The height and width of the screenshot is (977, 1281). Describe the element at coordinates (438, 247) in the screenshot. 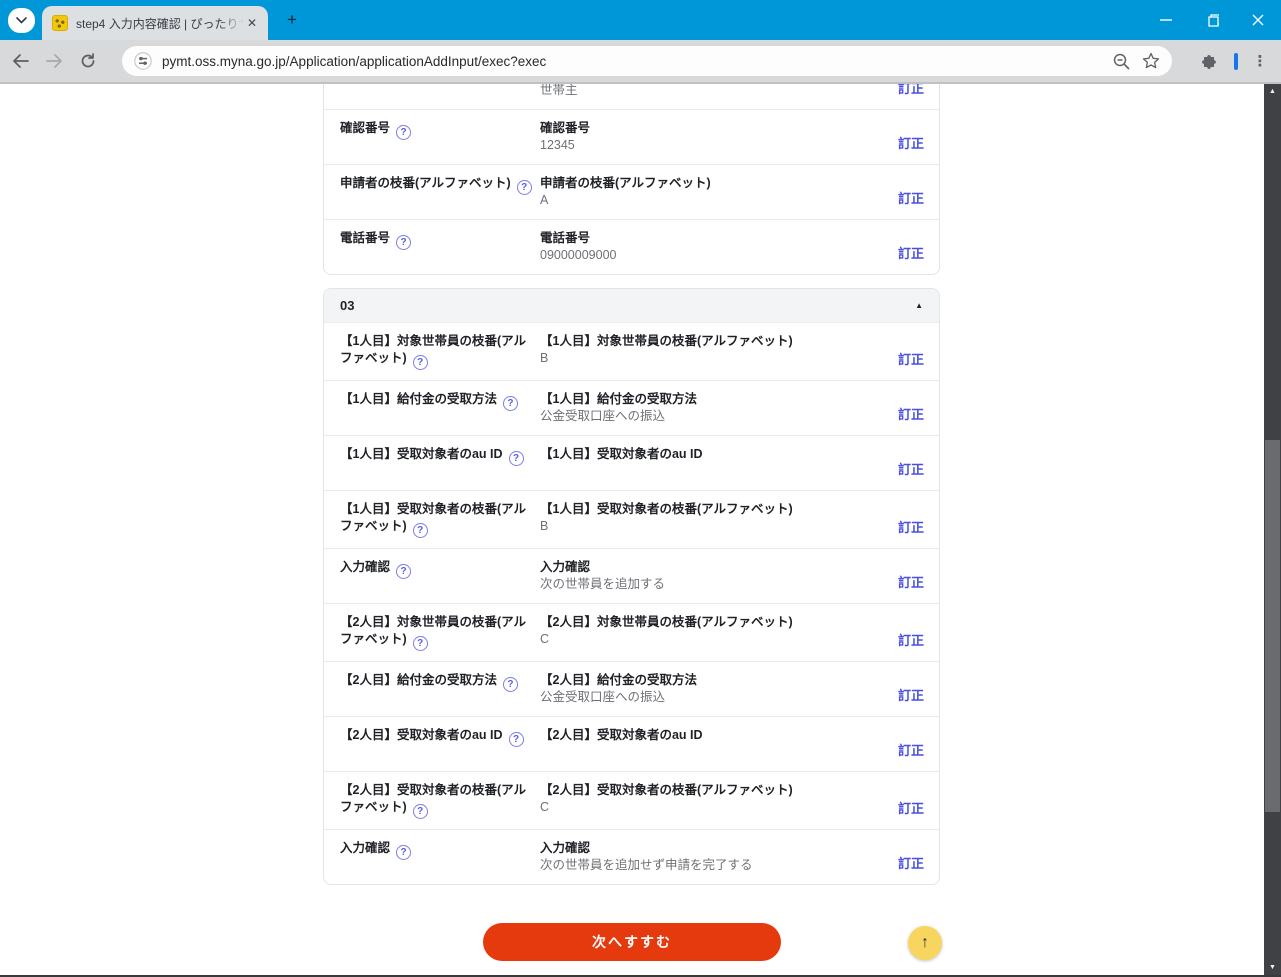

I see `field-label: 電話番号?` at that location.